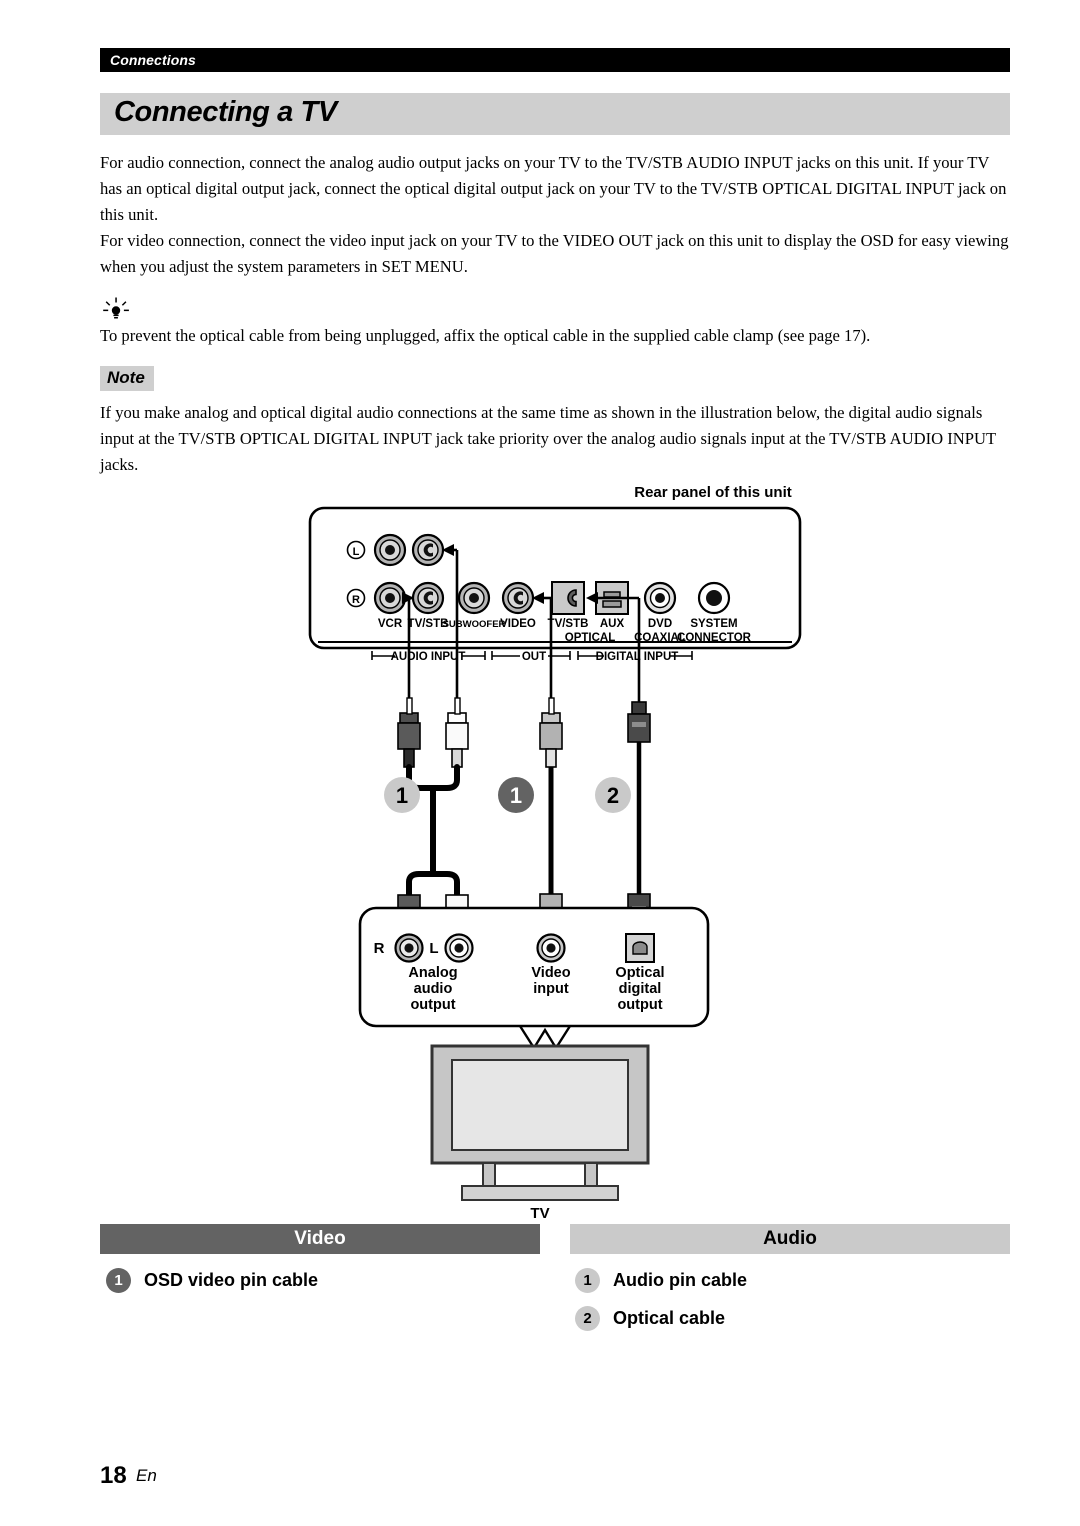 The width and height of the screenshot is (1080, 1526). What do you see at coordinates (225, 112) in the screenshot?
I see `page-title: Connecting a TV` at bounding box center [225, 112].